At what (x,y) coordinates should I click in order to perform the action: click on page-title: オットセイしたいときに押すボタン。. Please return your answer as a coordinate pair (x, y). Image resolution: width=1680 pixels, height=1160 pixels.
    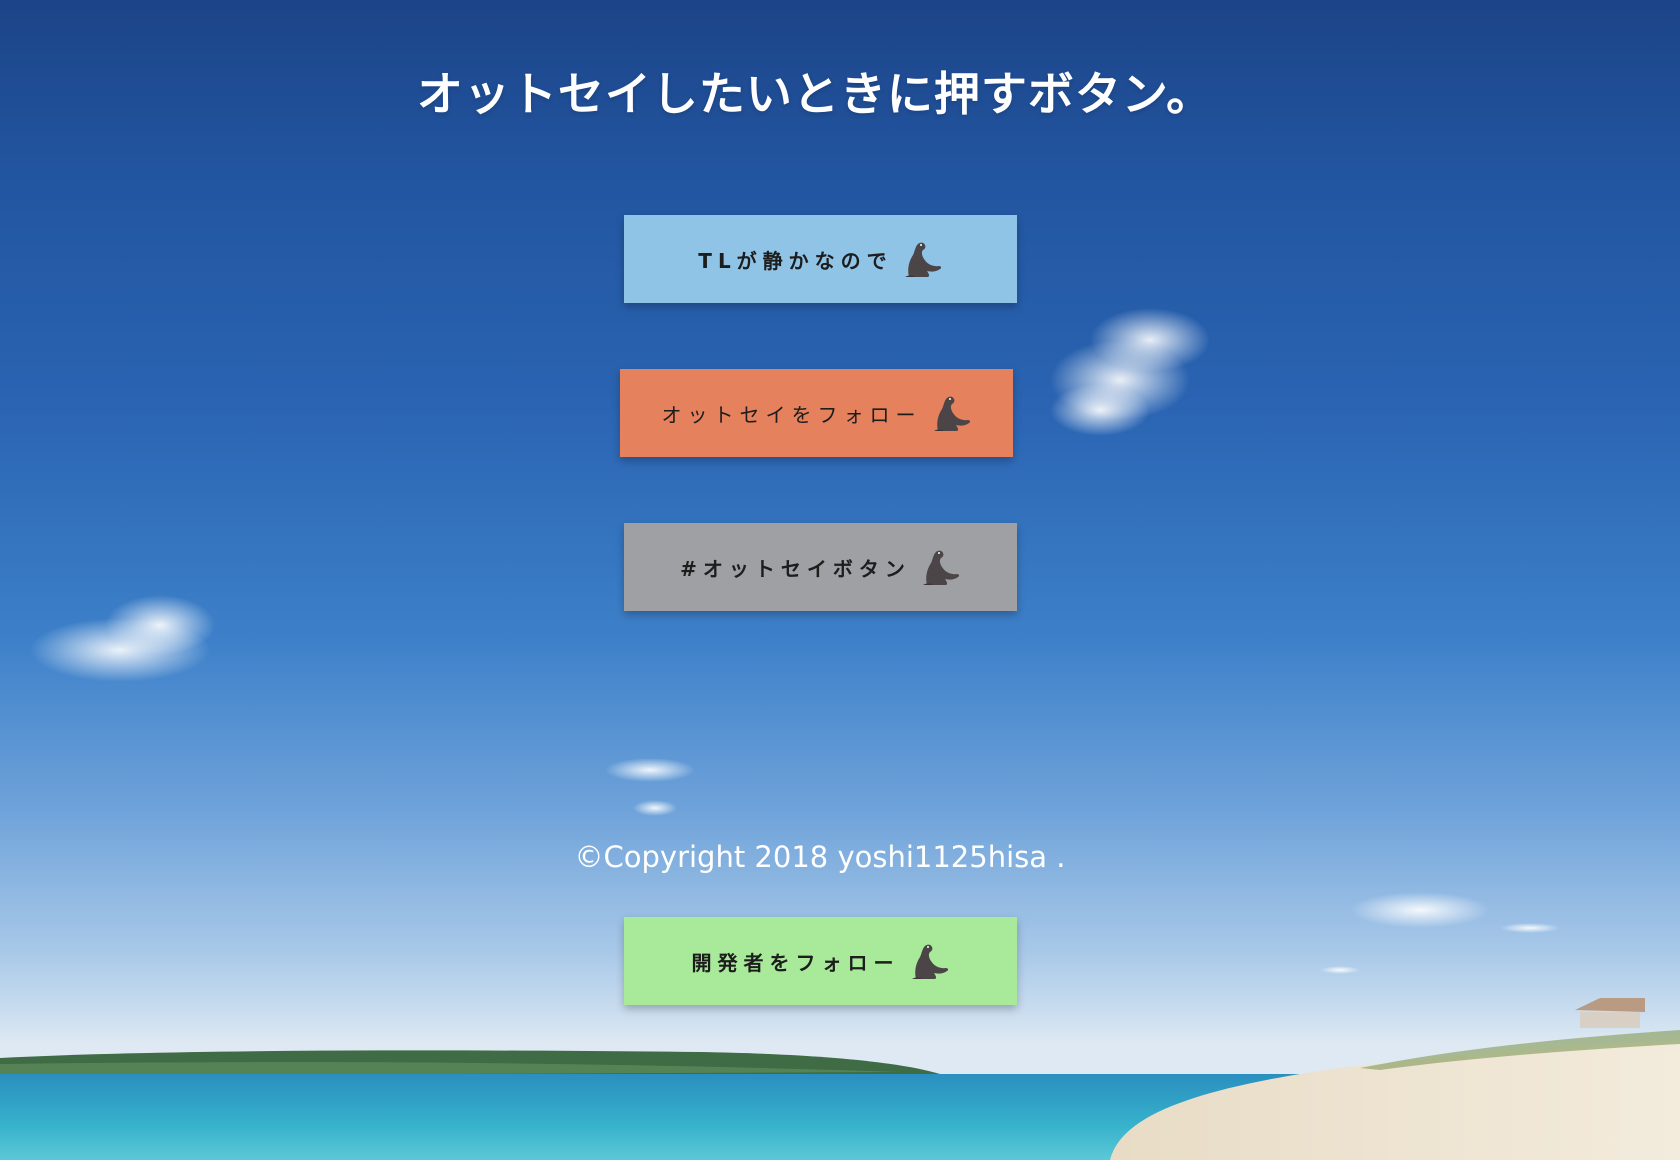
    Looking at the image, I should click on (815, 94).